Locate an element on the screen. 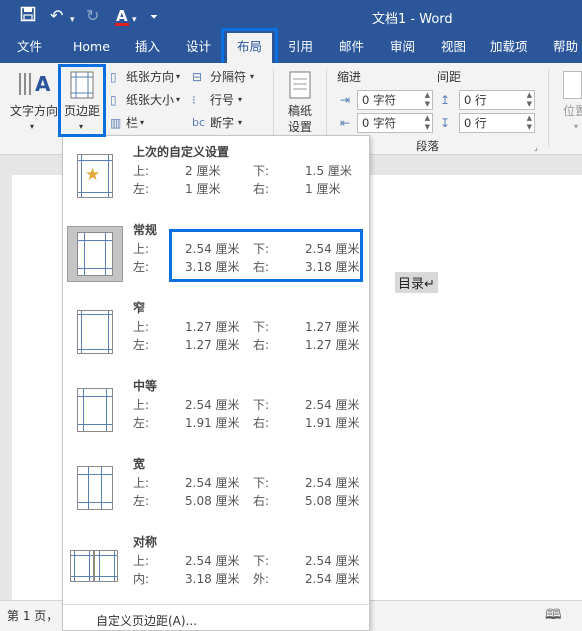 The width and height of the screenshot is (582, 631). star-icon: ★ is located at coordinates (93, 175).